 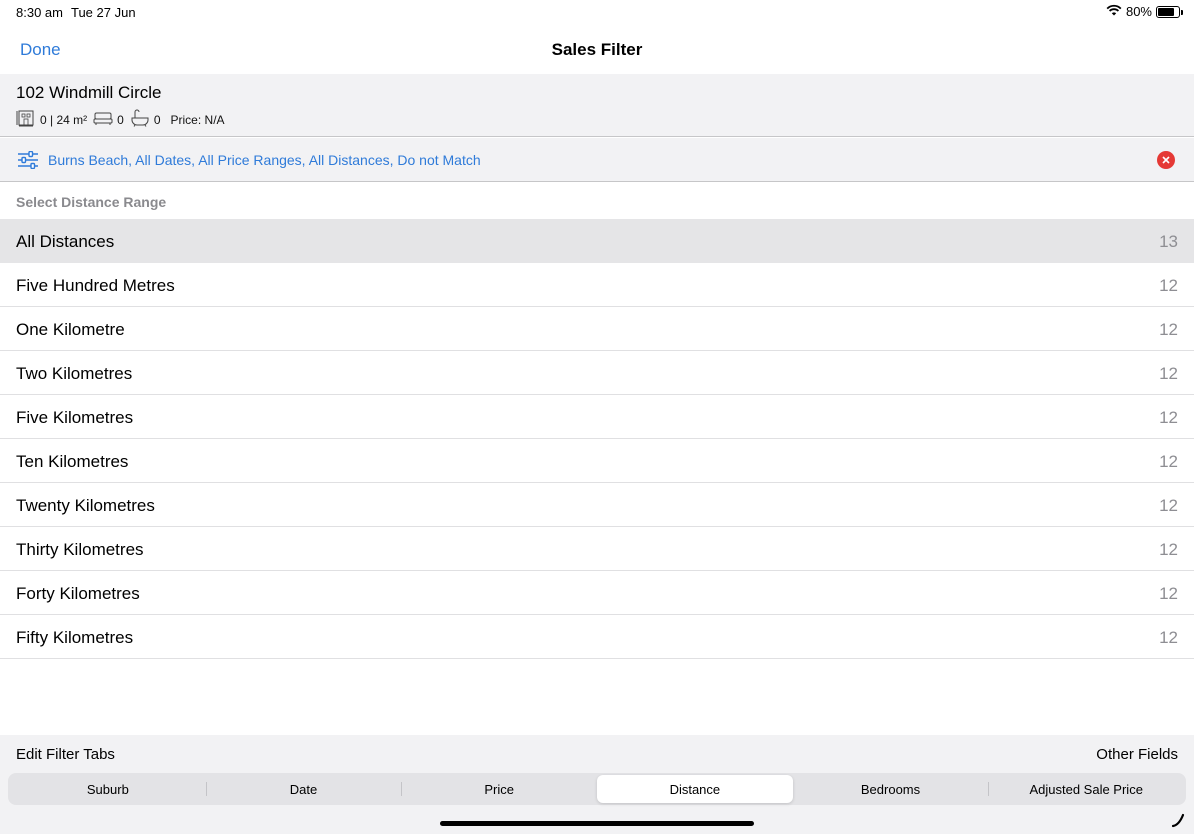 I want to click on other-fields-button: Other Fields, so click(x=1137, y=754).